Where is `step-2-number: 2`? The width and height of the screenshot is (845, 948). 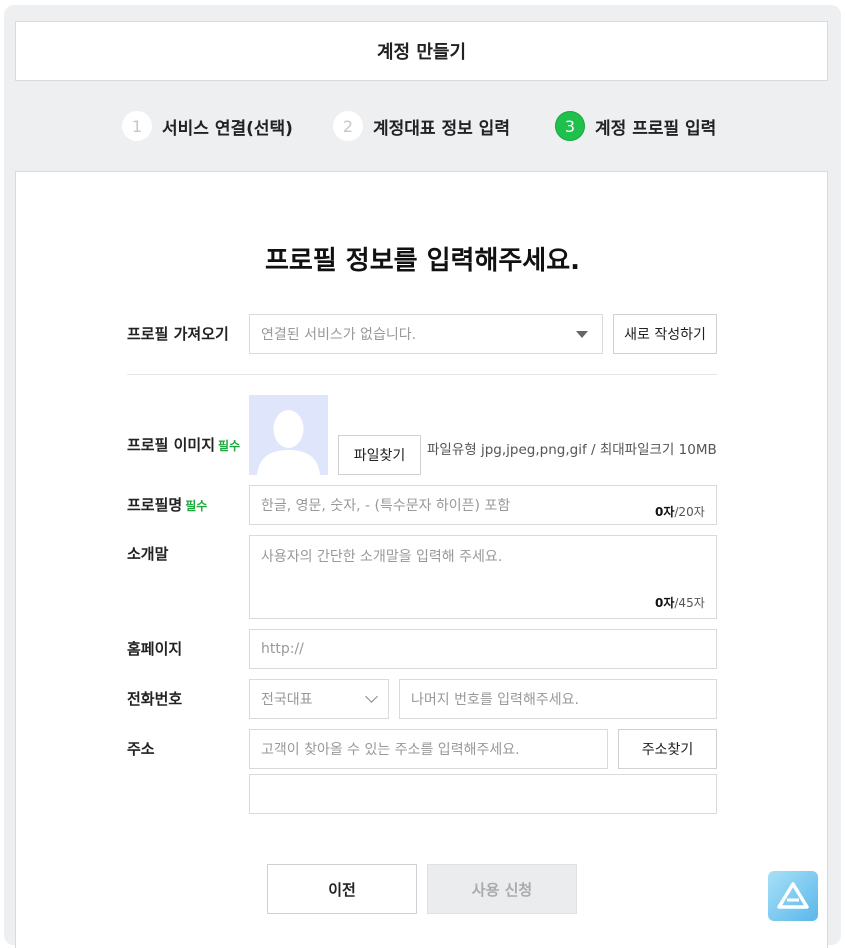 step-2-number: 2 is located at coordinates (348, 126).